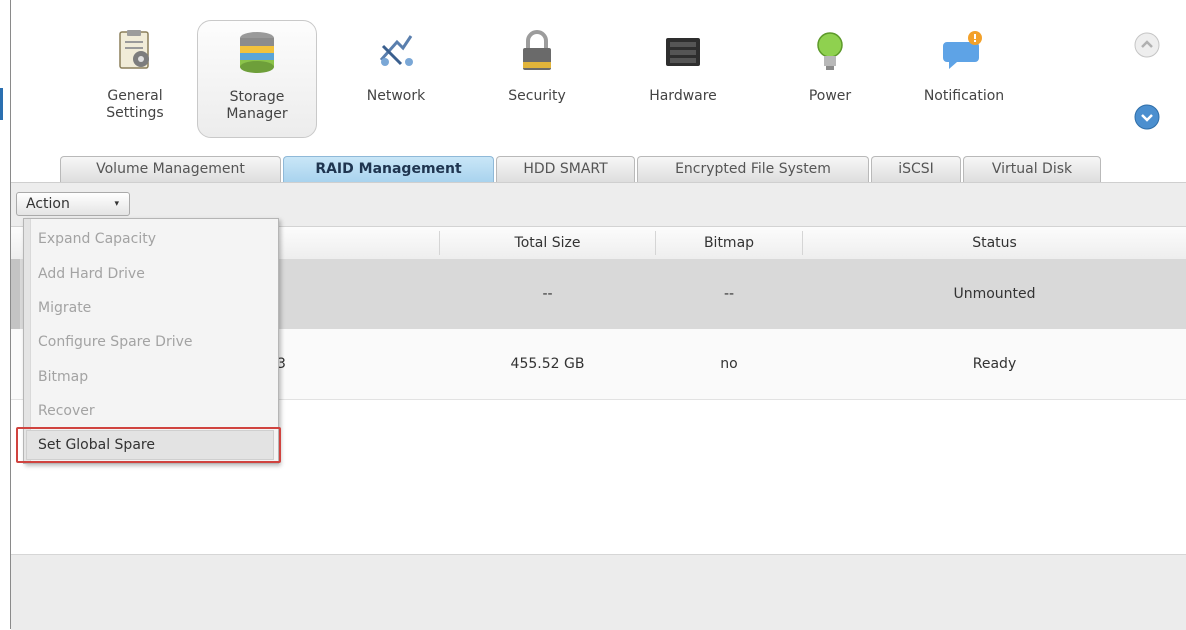 This screenshot has width=1186, height=630. Describe the element at coordinates (148, 445) in the screenshot. I see `annotation-highlight-box` at that location.